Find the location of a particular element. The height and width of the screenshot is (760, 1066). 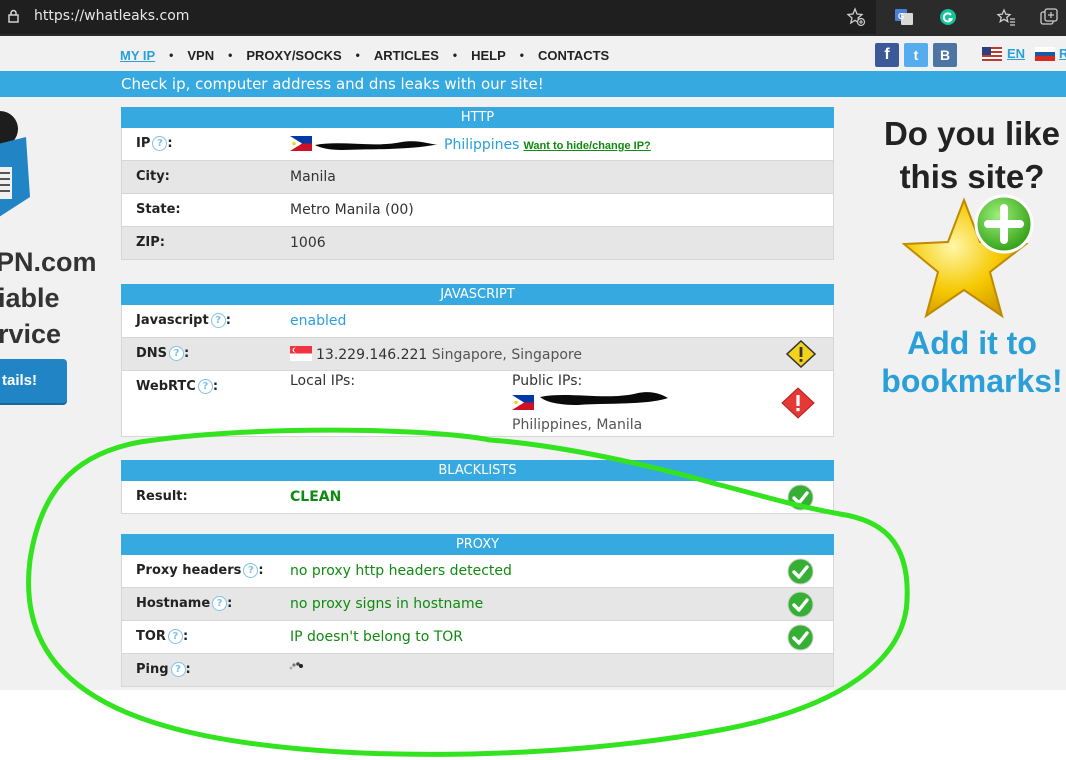

local-ips-label: Local IPs: is located at coordinates (323, 381).